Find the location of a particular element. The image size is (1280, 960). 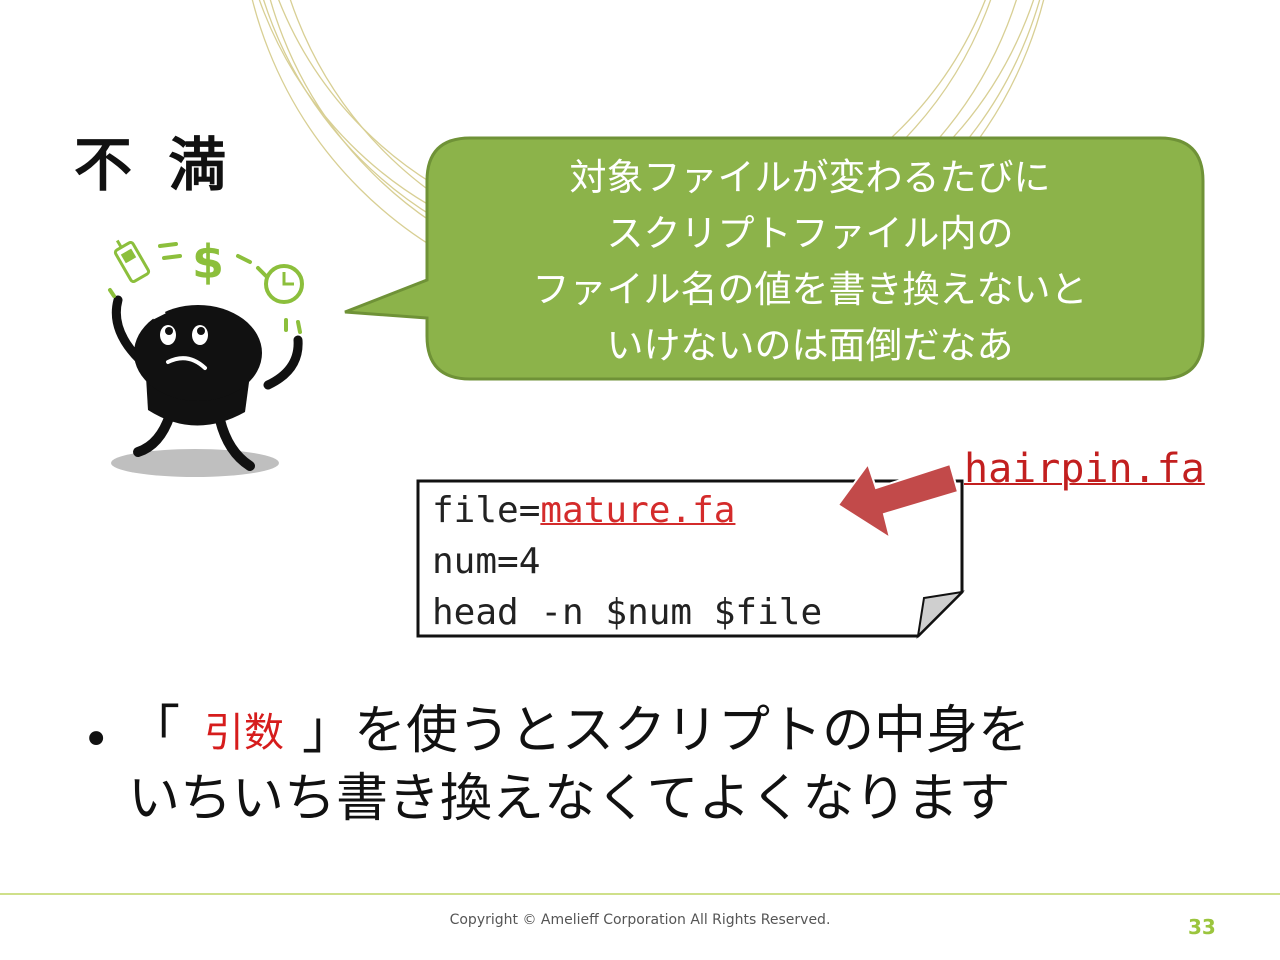

page-fold is located at coordinates (940, 614).